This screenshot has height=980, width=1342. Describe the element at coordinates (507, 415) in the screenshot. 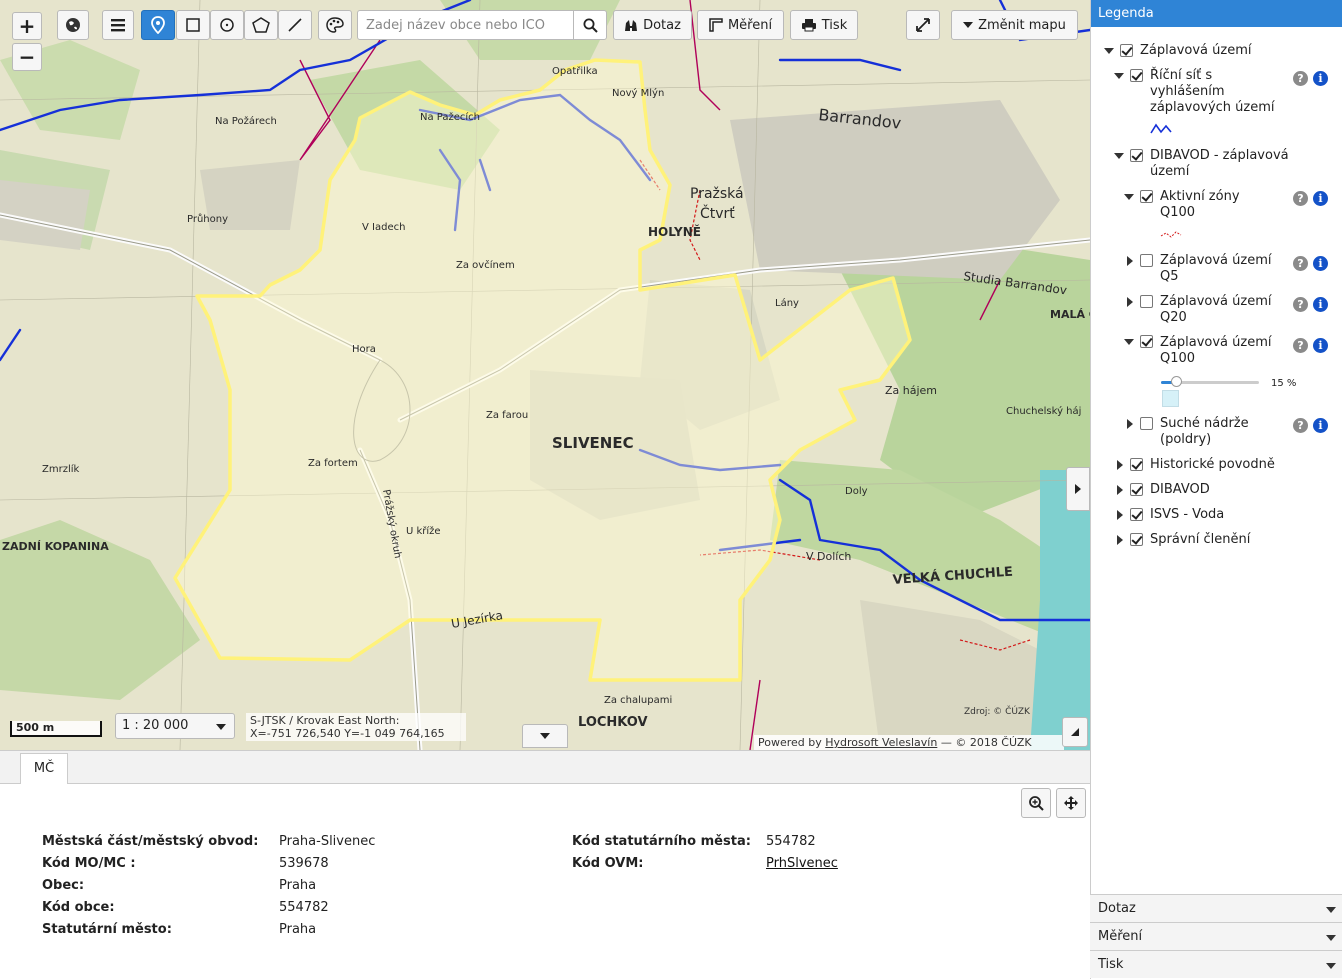

I see `svg-text: Za farou` at that location.